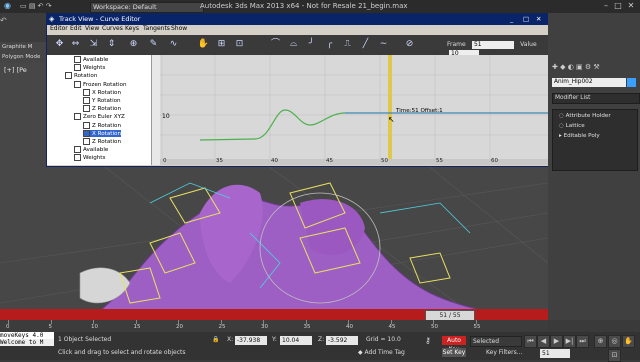  What do you see at coordinates (381, 352) in the screenshot?
I see `add-time-tag: ◆ Add Time Tag` at bounding box center [381, 352].